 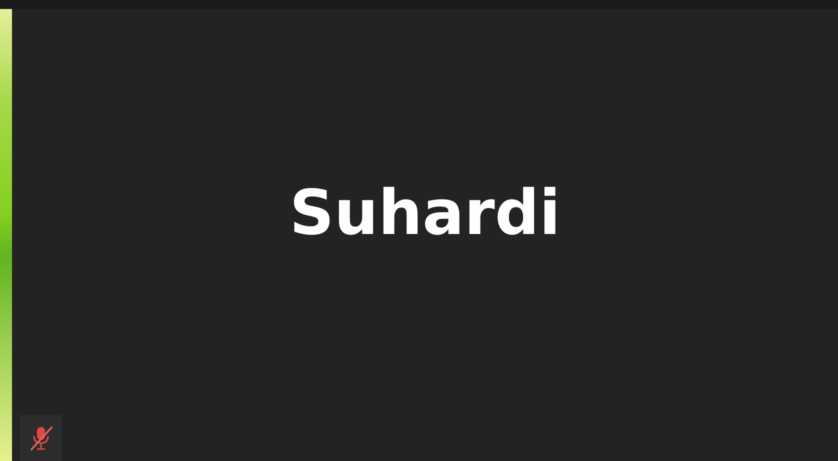 What do you see at coordinates (425, 213) in the screenshot?
I see `participant-name: Suhardi` at bounding box center [425, 213].